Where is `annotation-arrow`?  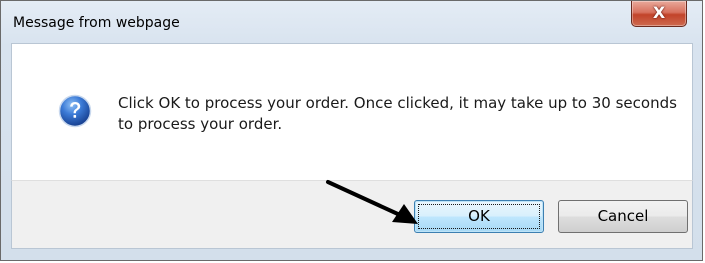
annotation-arrow is located at coordinates (372, 202).